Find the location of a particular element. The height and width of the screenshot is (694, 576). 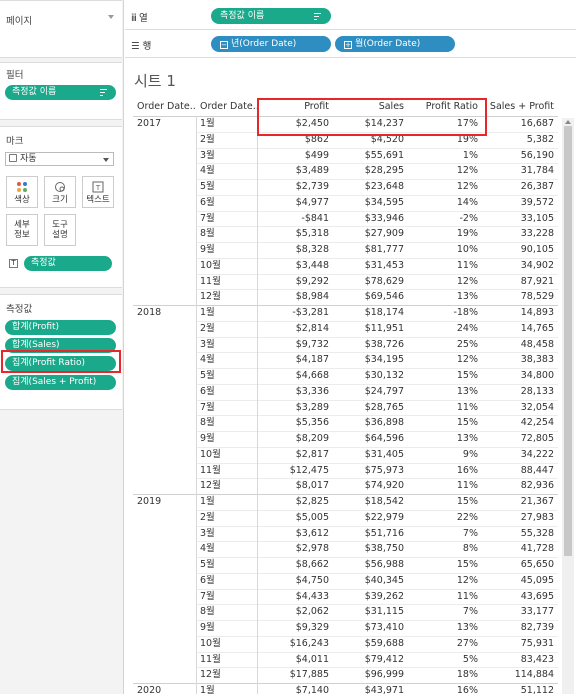

cell-sales-plus-profit: 34,902 is located at coordinates (518, 266).